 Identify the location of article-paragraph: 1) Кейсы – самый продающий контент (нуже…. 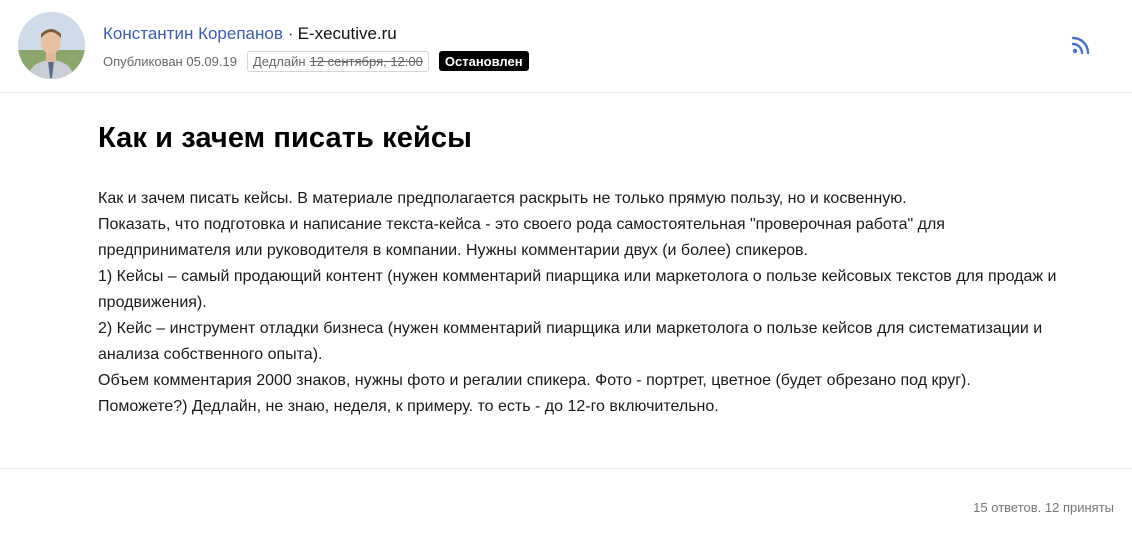
(577, 289).